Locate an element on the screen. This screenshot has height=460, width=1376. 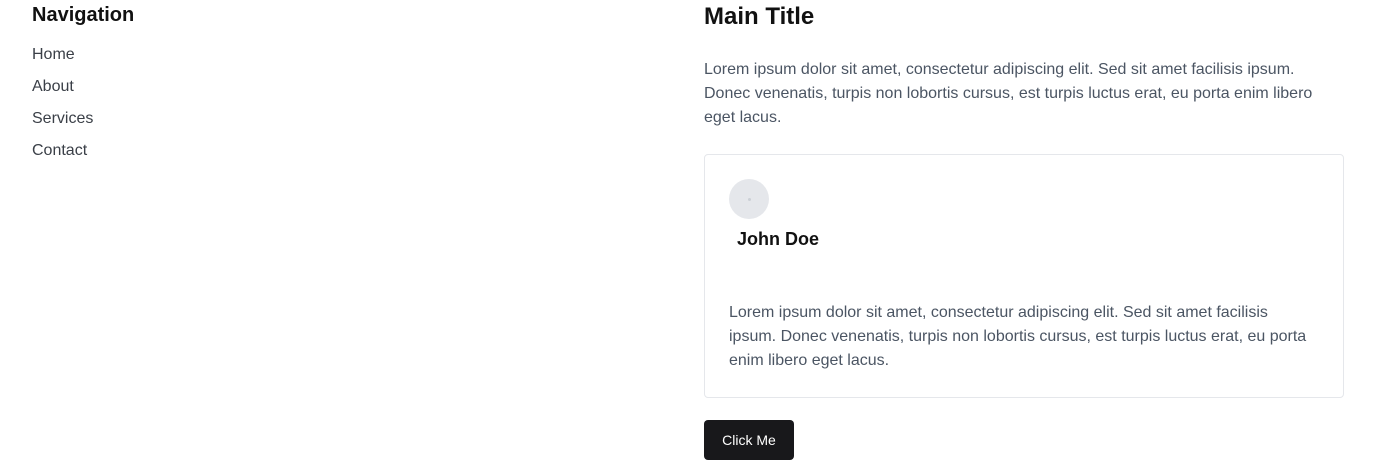
page-title: Main Title is located at coordinates (759, 16).